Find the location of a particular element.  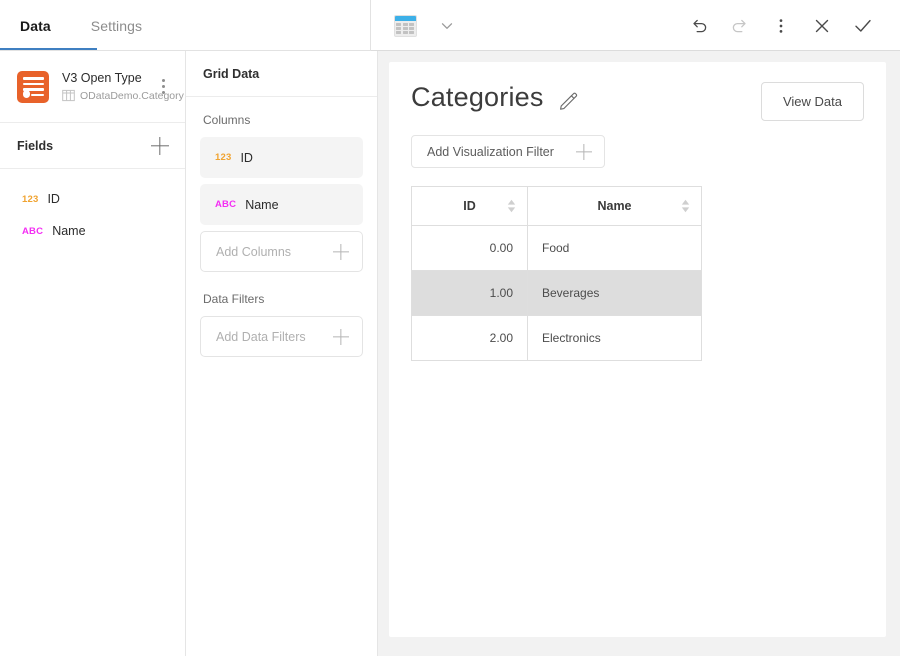

page-title: Categories is located at coordinates (477, 97).